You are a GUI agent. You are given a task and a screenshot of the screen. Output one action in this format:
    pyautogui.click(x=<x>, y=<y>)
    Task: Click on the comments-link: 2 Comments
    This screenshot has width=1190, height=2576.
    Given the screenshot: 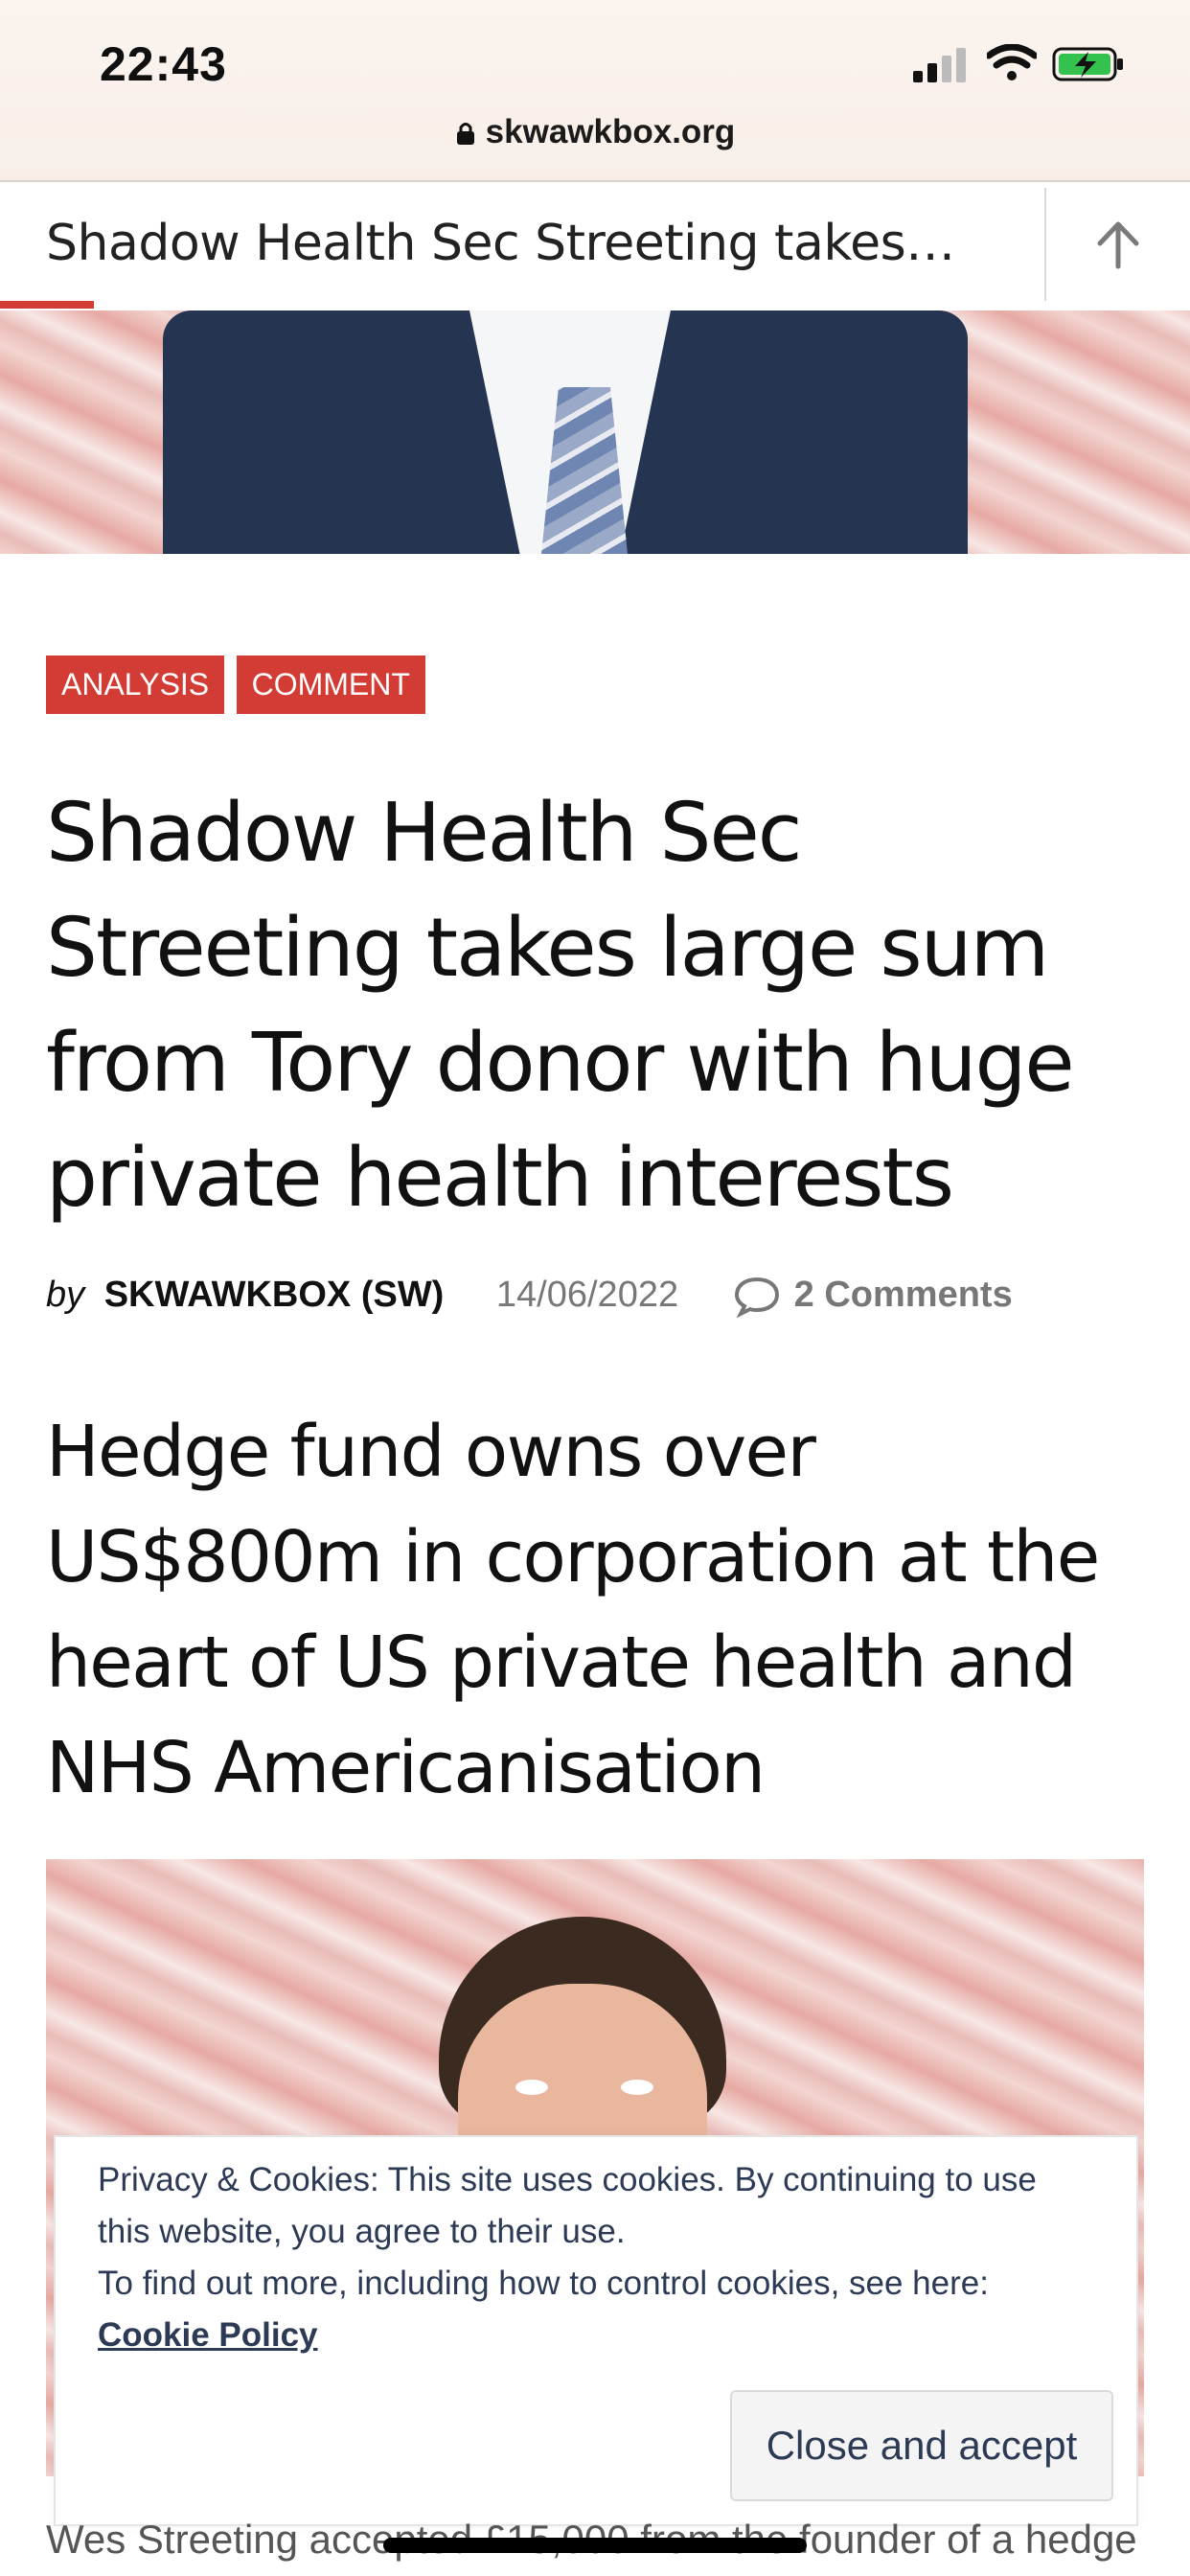 What is the action you would take?
    pyautogui.click(x=873, y=1296)
    